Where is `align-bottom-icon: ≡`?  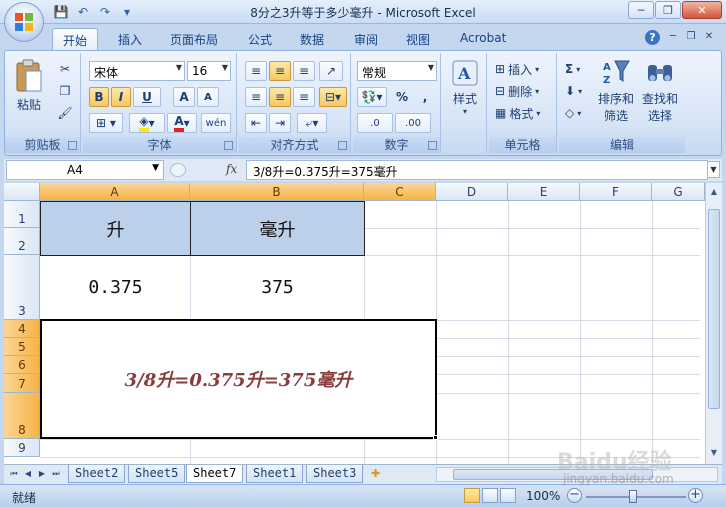 align-bottom-icon: ≡ is located at coordinates (304, 71).